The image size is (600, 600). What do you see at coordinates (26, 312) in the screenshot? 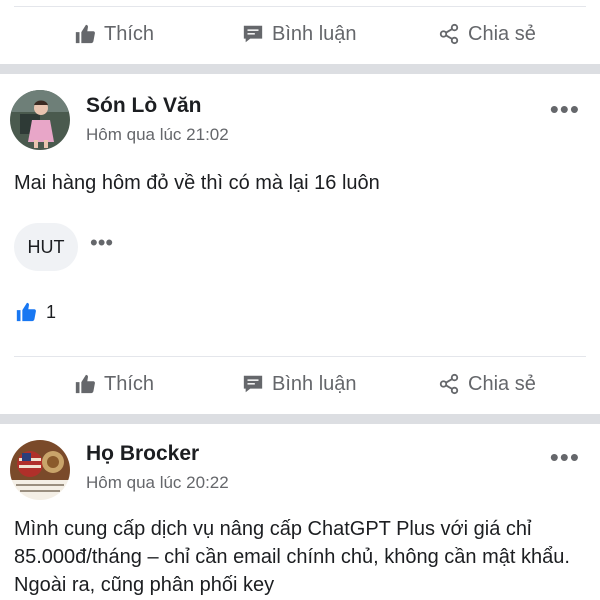
I see `like-reaction-icon` at bounding box center [26, 312].